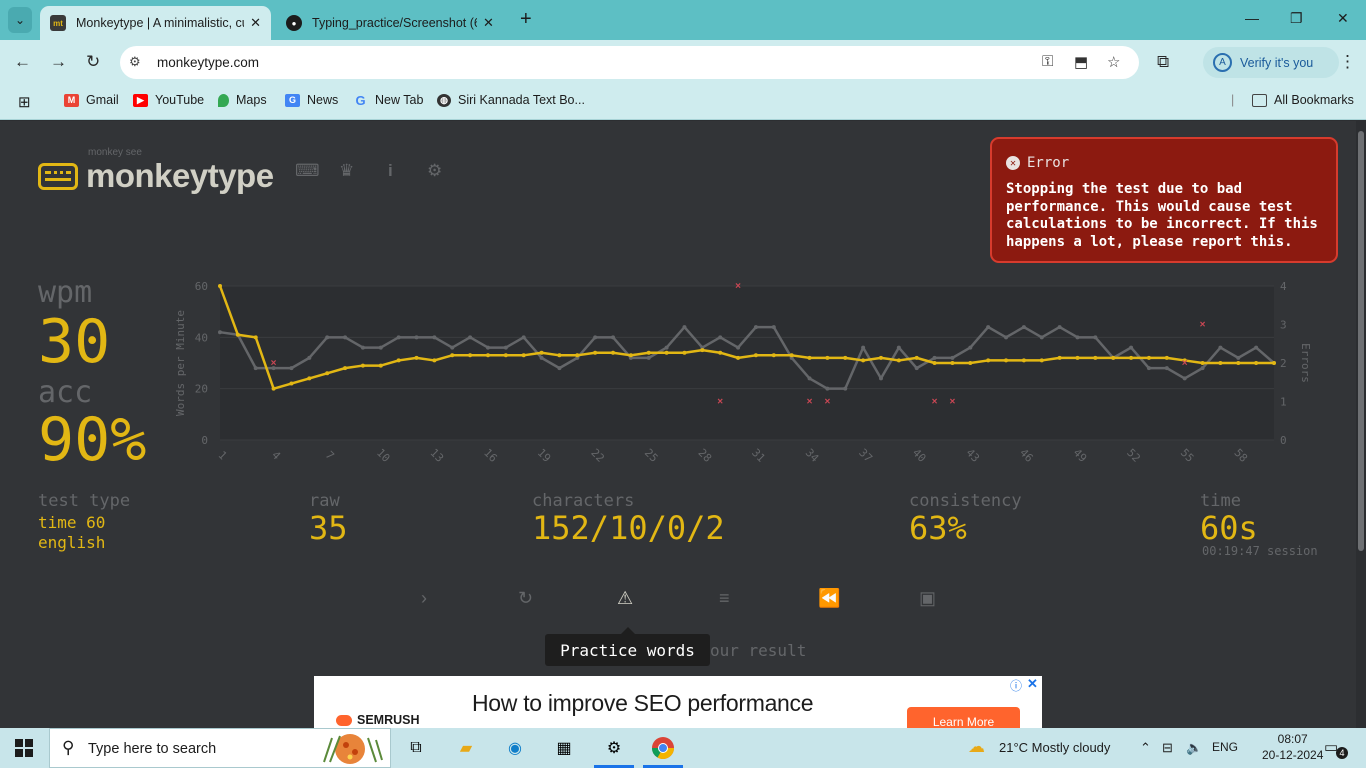 Image resolution: width=1366 pixels, height=768 pixels. Describe the element at coordinates (22, 62) in the screenshot. I see `back-arrow-icon: ←` at that location.